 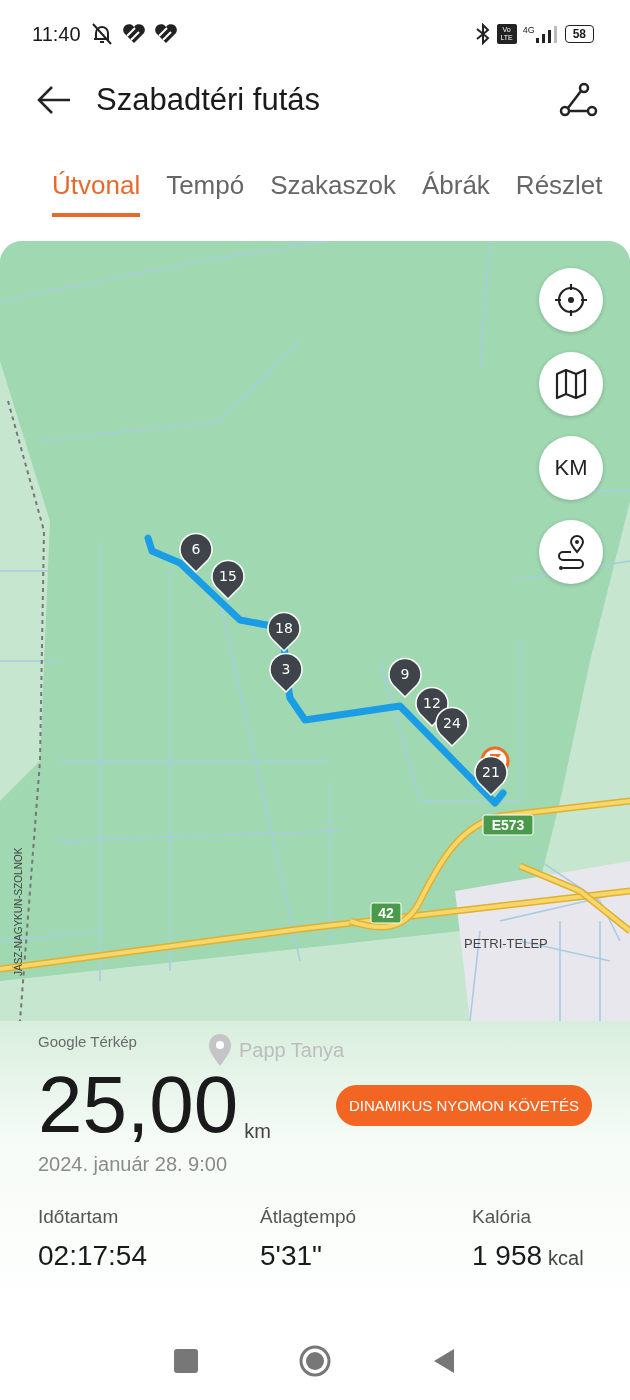 What do you see at coordinates (559, 193) in the screenshot?
I see `tab: Részlet` at bounding box center [559, 193].